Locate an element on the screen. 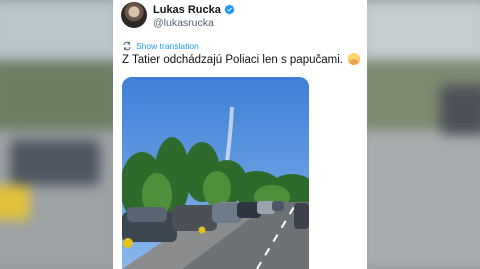 The height and width of the screenshot is (269, 480). author-name-row: Lukas Rucka is located at coordinates (194, 9).